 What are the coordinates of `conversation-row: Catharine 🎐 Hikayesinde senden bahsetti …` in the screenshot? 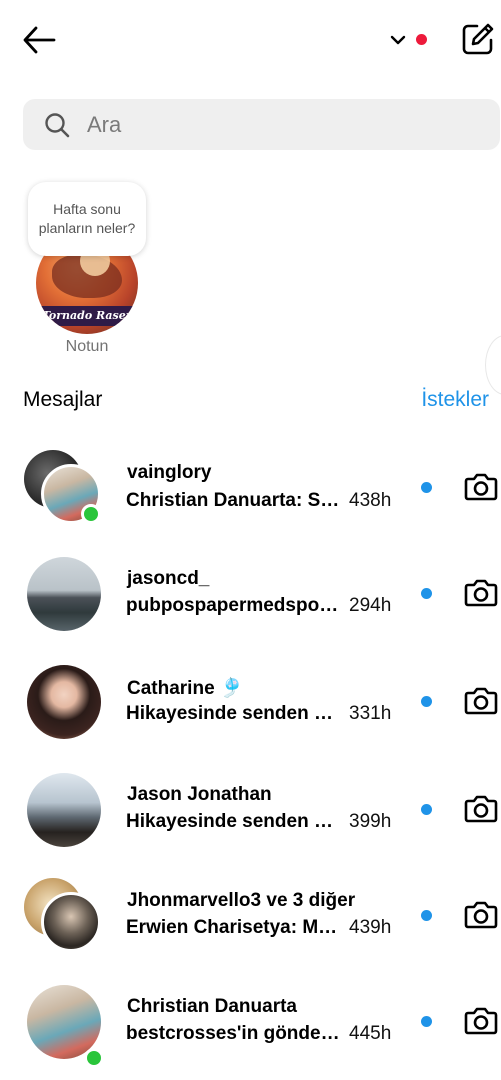 It's located at (250, 712).